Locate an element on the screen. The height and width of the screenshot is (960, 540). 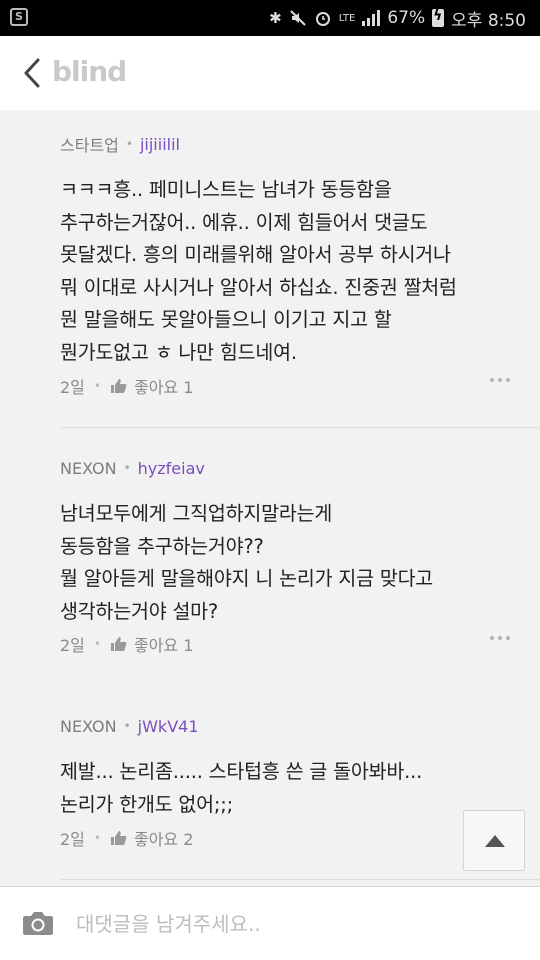
battery-charging-icon is located at coordinates (438, 17).